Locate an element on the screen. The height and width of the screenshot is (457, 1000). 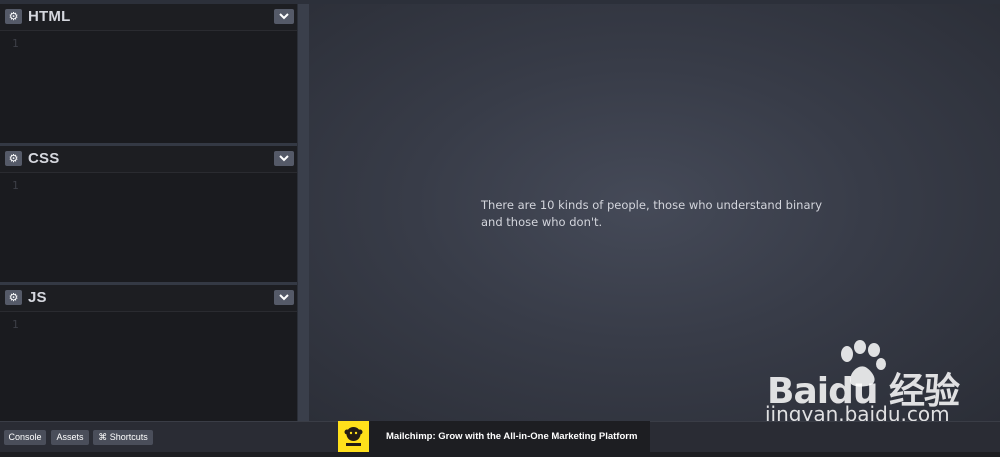
js-collapse-button is located at coordinates (284, 297).